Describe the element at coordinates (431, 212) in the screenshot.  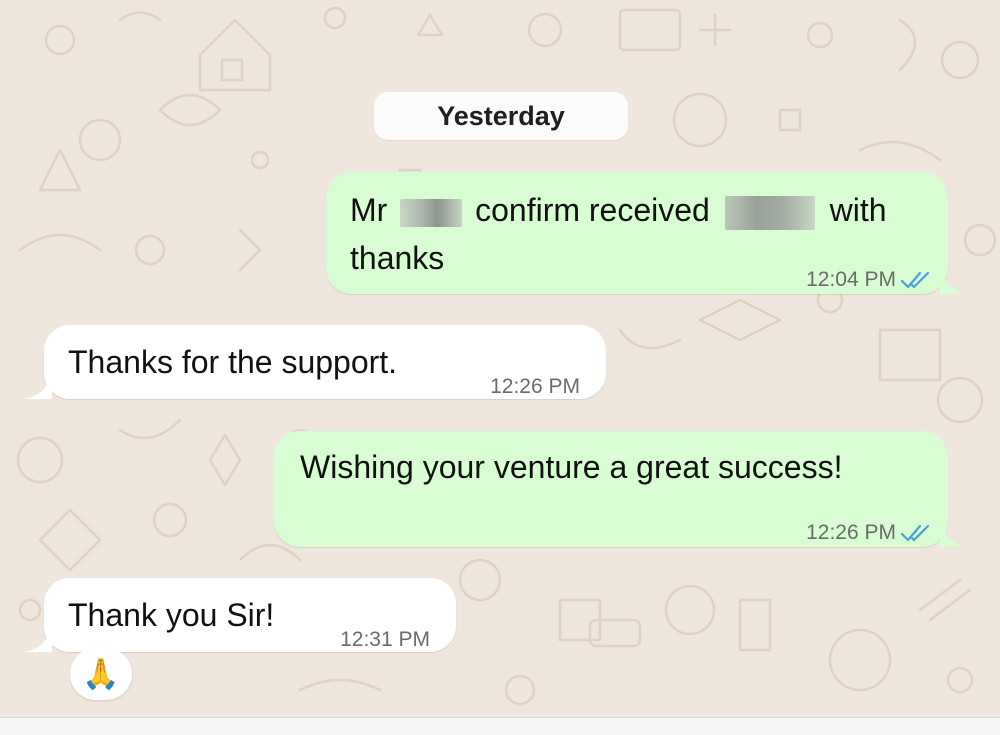
I see `redacted-name` at that location.